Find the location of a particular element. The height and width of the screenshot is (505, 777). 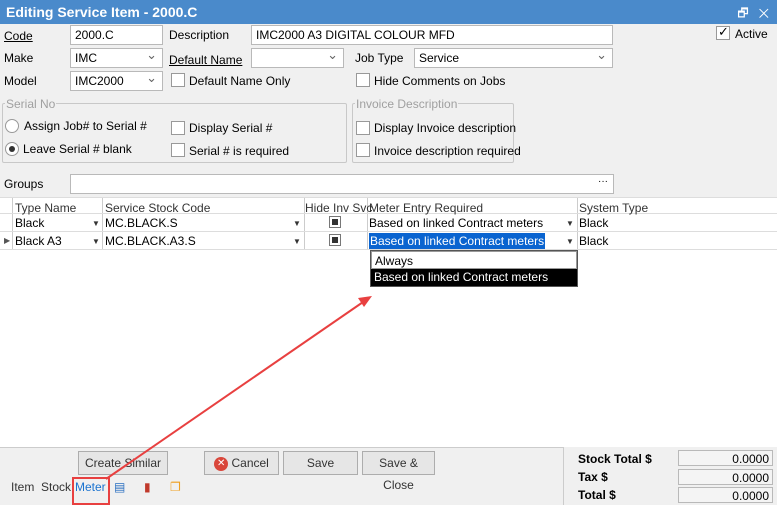

tax-value: 0.0000 is located at coordinates (725, 477).